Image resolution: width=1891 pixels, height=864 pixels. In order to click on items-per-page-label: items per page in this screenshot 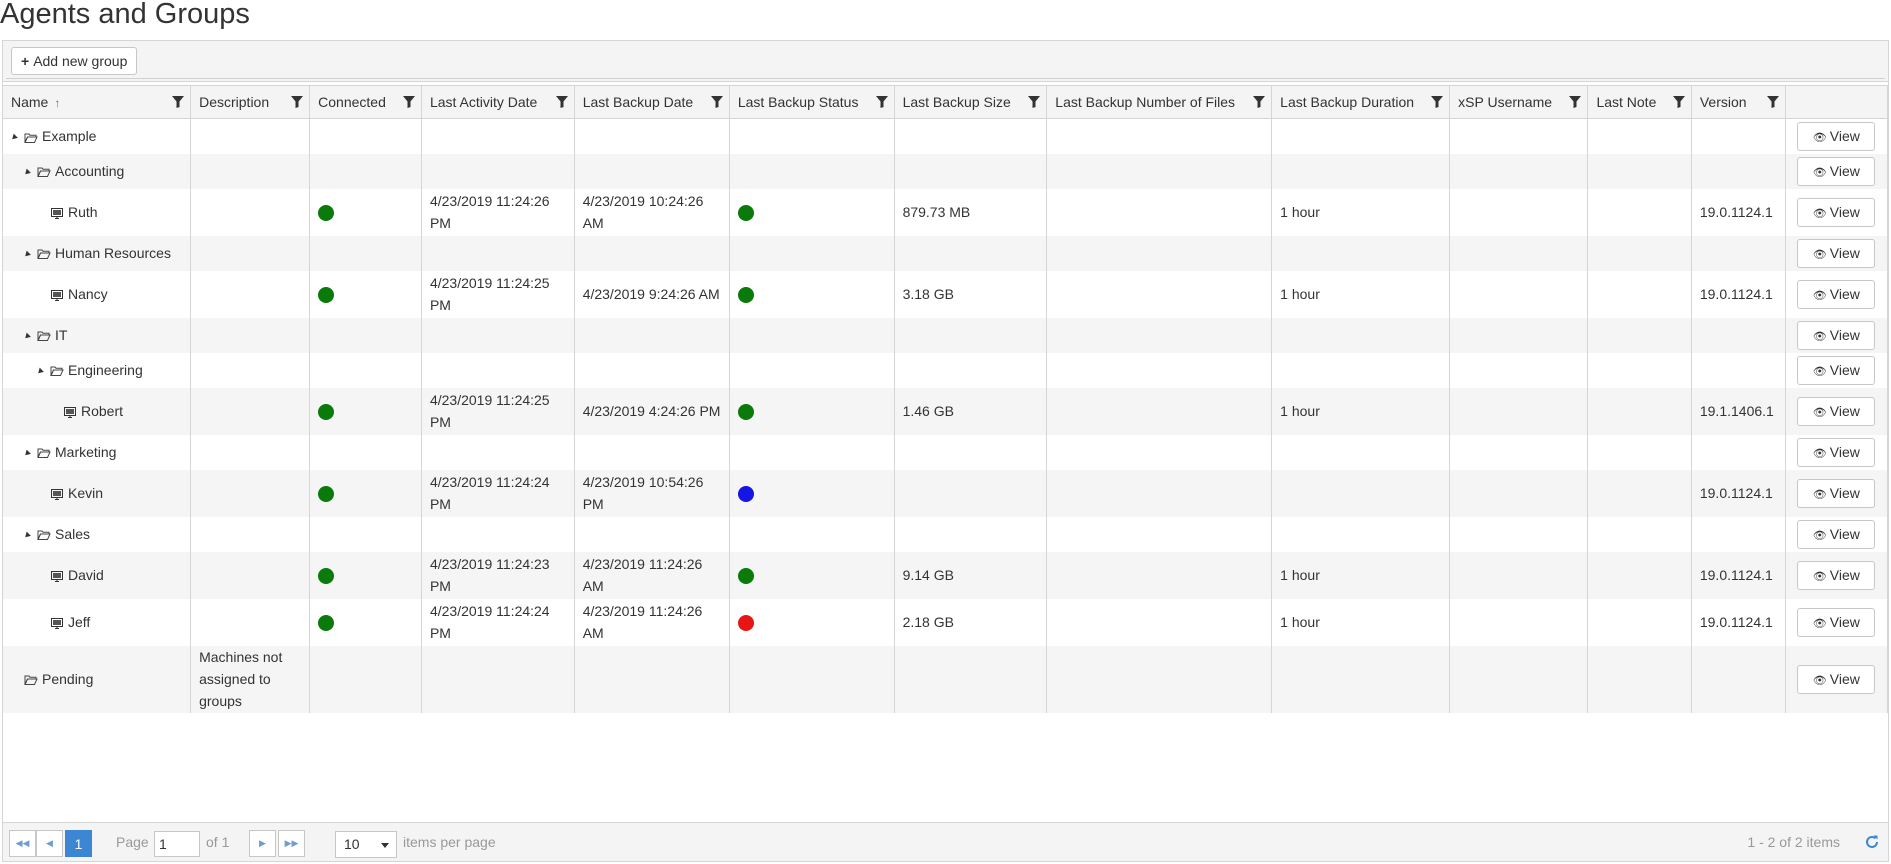, I will do `click(449, 842)`.